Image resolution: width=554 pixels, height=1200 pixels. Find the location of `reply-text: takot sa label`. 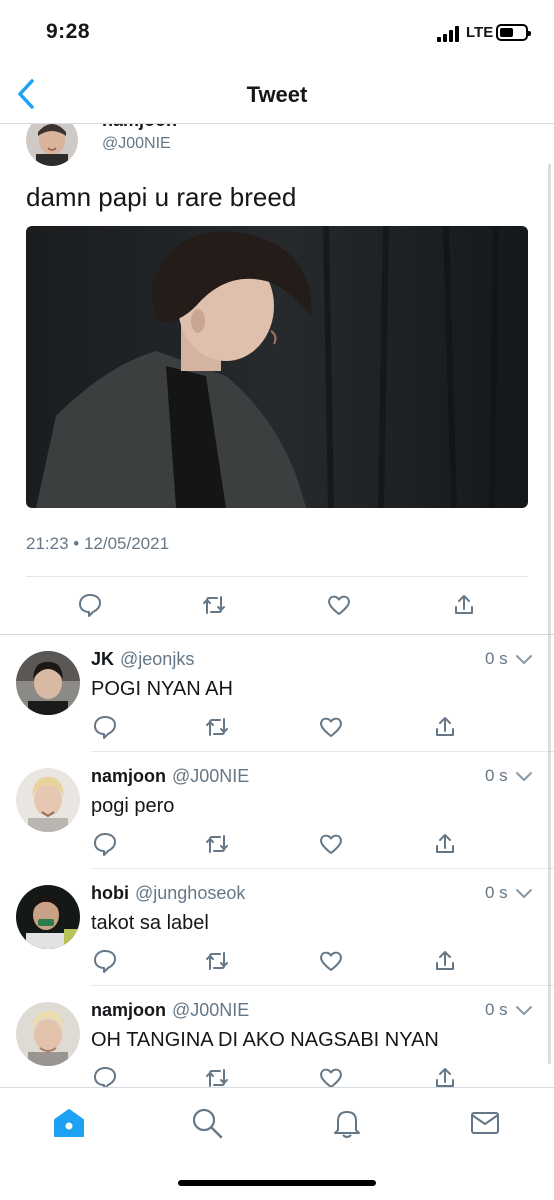

reply-text: takot sa label is located at coordinates (150, 923).